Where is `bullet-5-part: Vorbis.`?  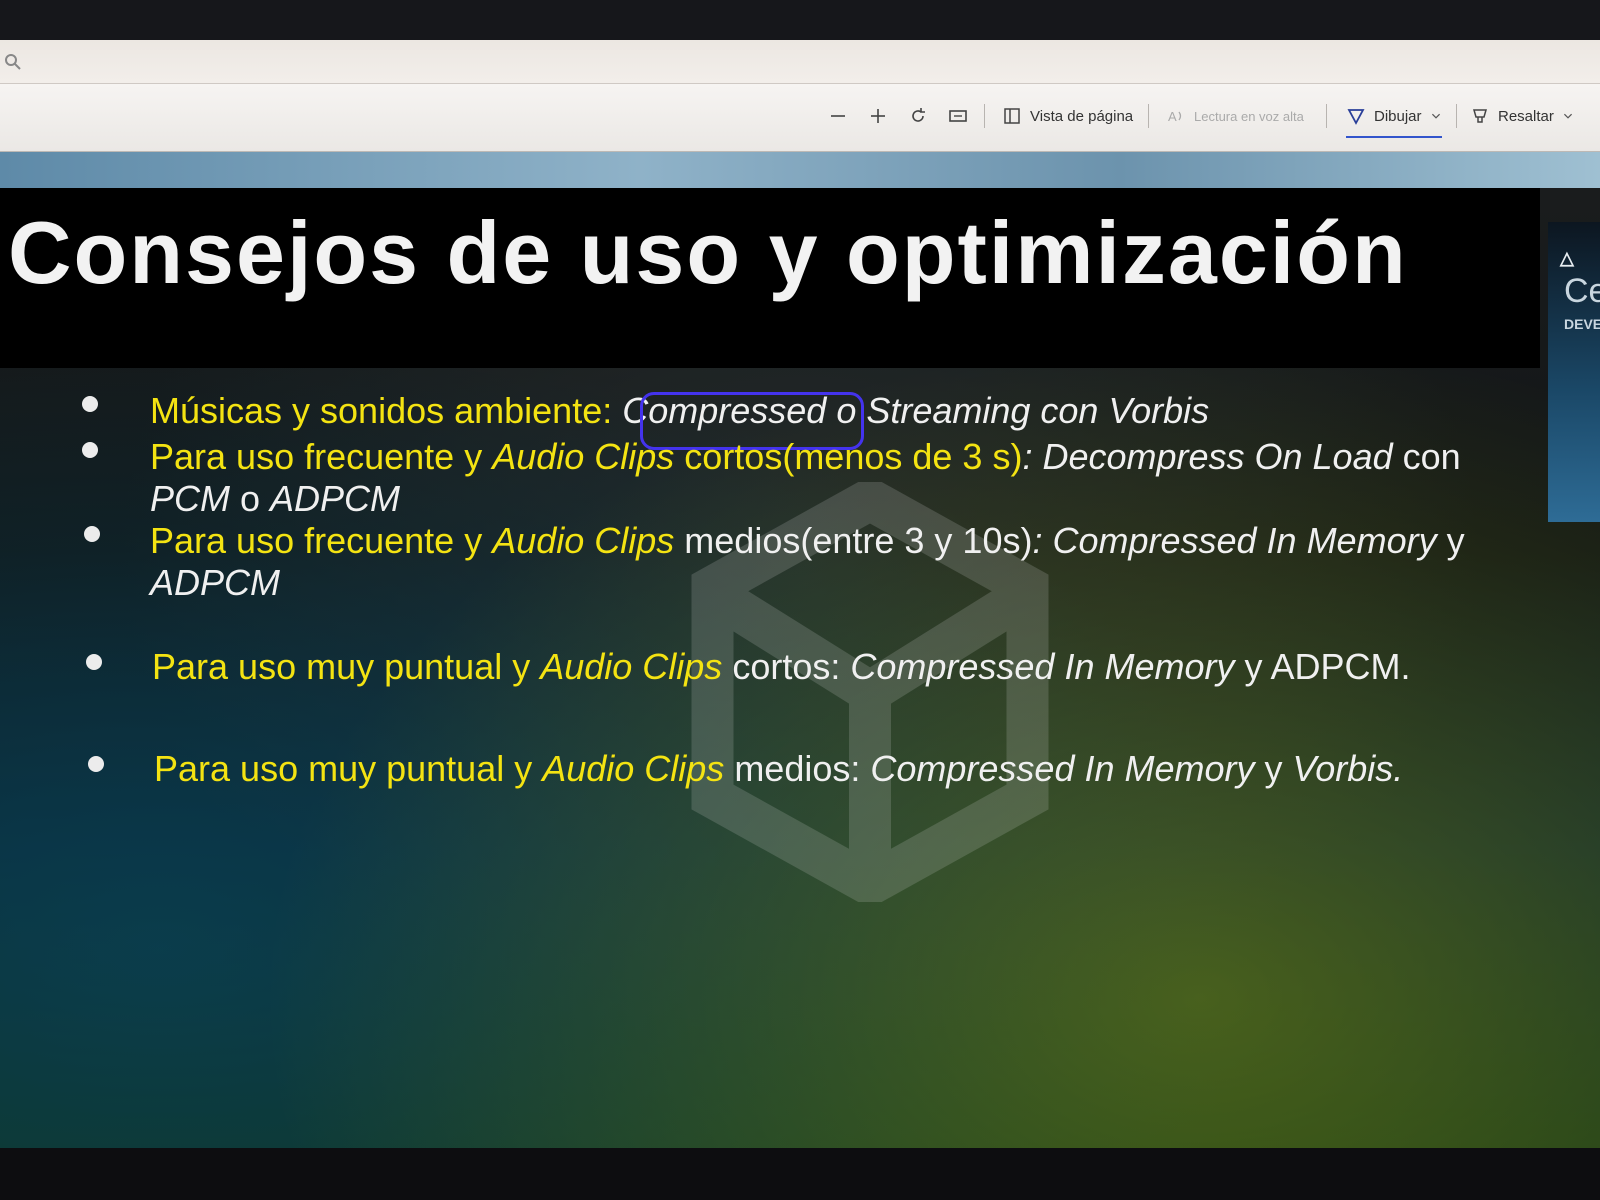
bullet-5-part: Vorbis. is located at coordinates (1348, 768).